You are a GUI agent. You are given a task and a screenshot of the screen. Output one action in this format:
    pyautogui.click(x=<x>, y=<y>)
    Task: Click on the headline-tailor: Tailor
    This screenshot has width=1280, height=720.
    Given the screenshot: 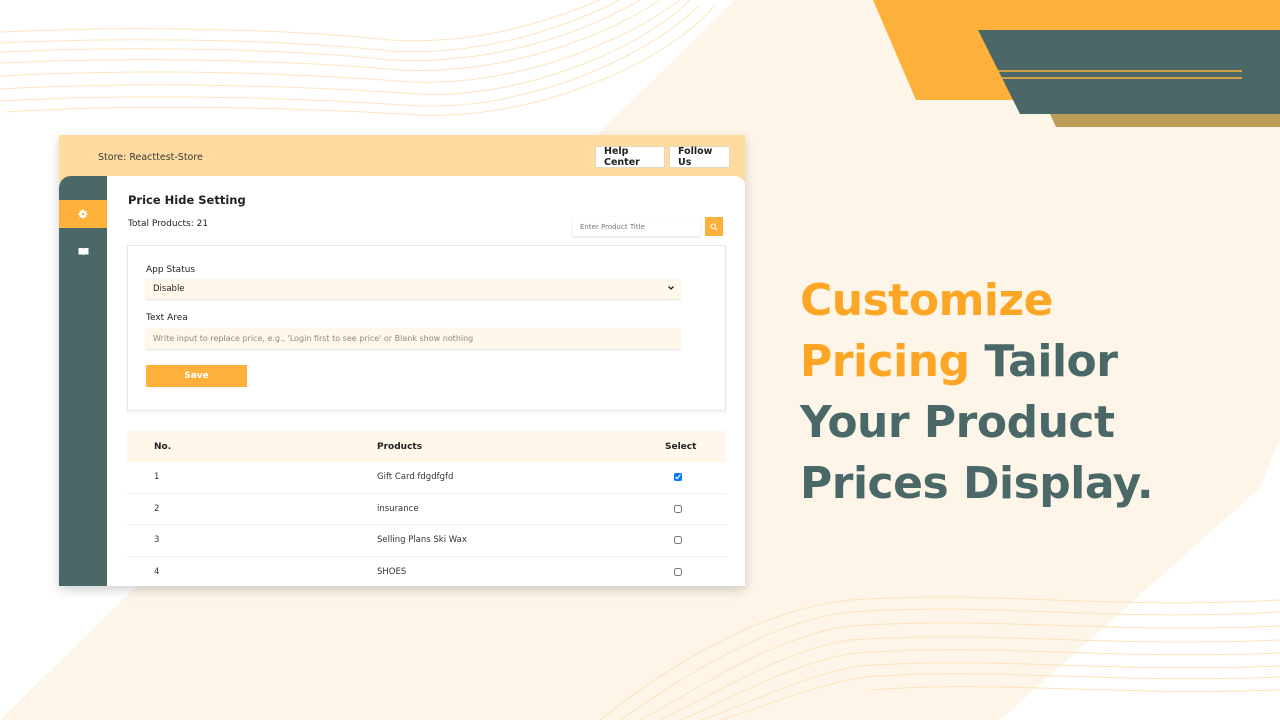 What is the action you would take?
    pyautogui.click(x=1043, y=361)
    